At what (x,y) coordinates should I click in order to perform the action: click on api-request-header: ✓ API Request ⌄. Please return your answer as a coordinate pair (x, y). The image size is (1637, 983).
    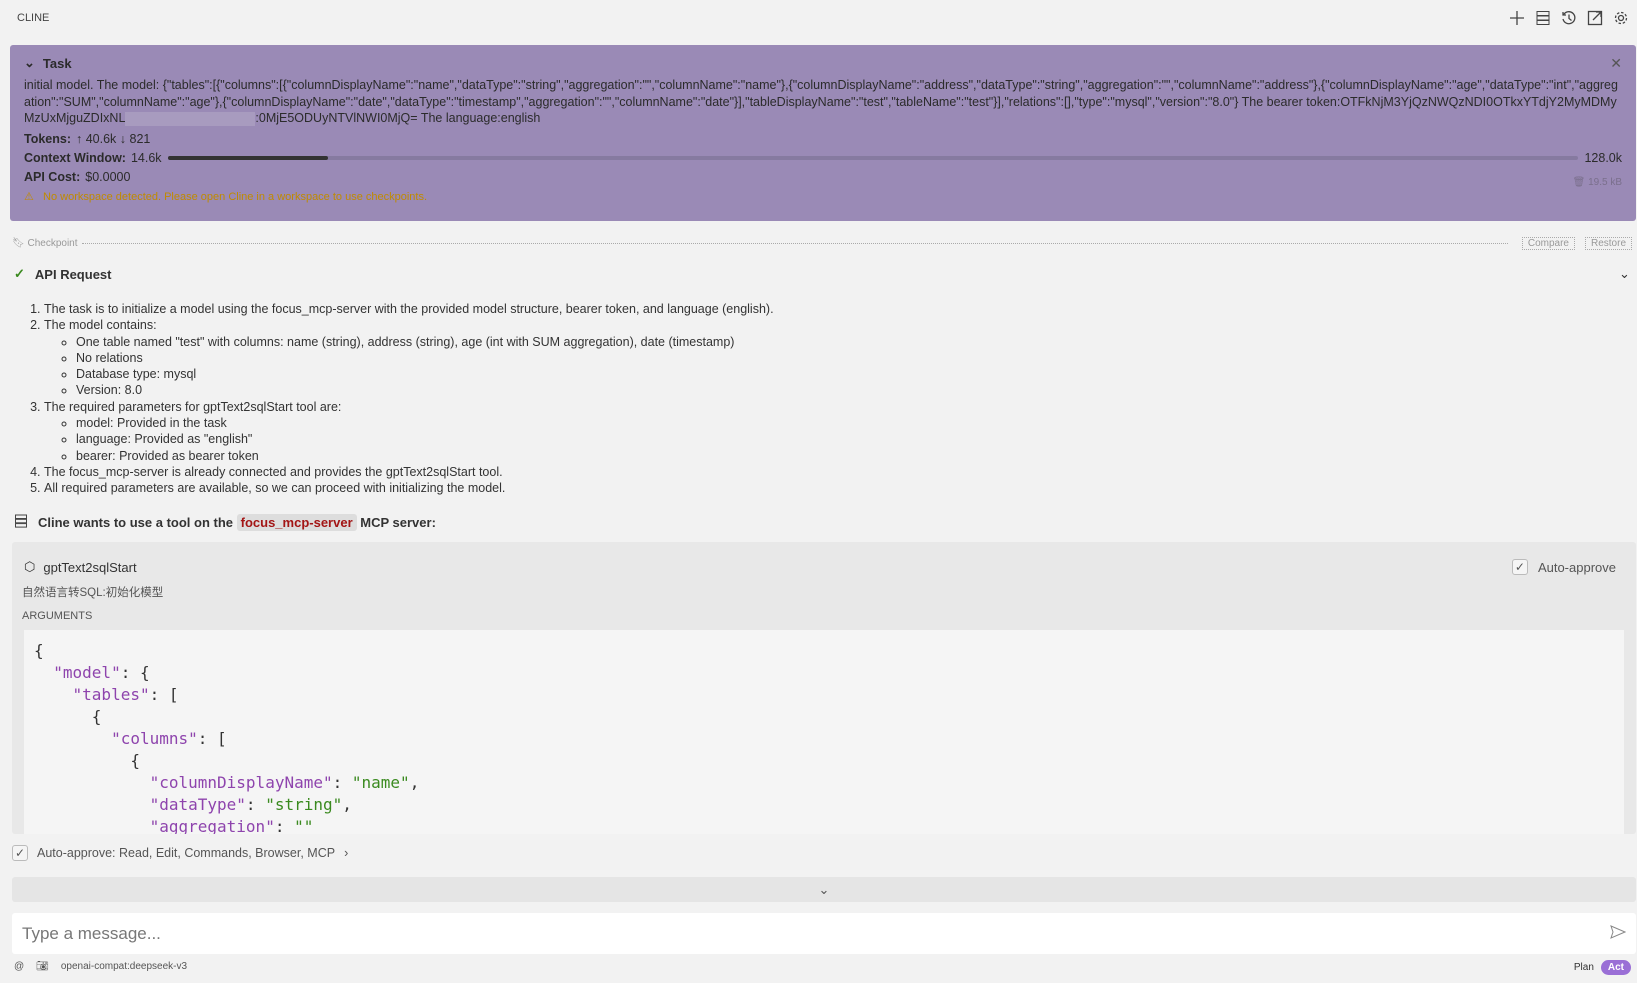
    Looking at the image, I should click on (824, 274).